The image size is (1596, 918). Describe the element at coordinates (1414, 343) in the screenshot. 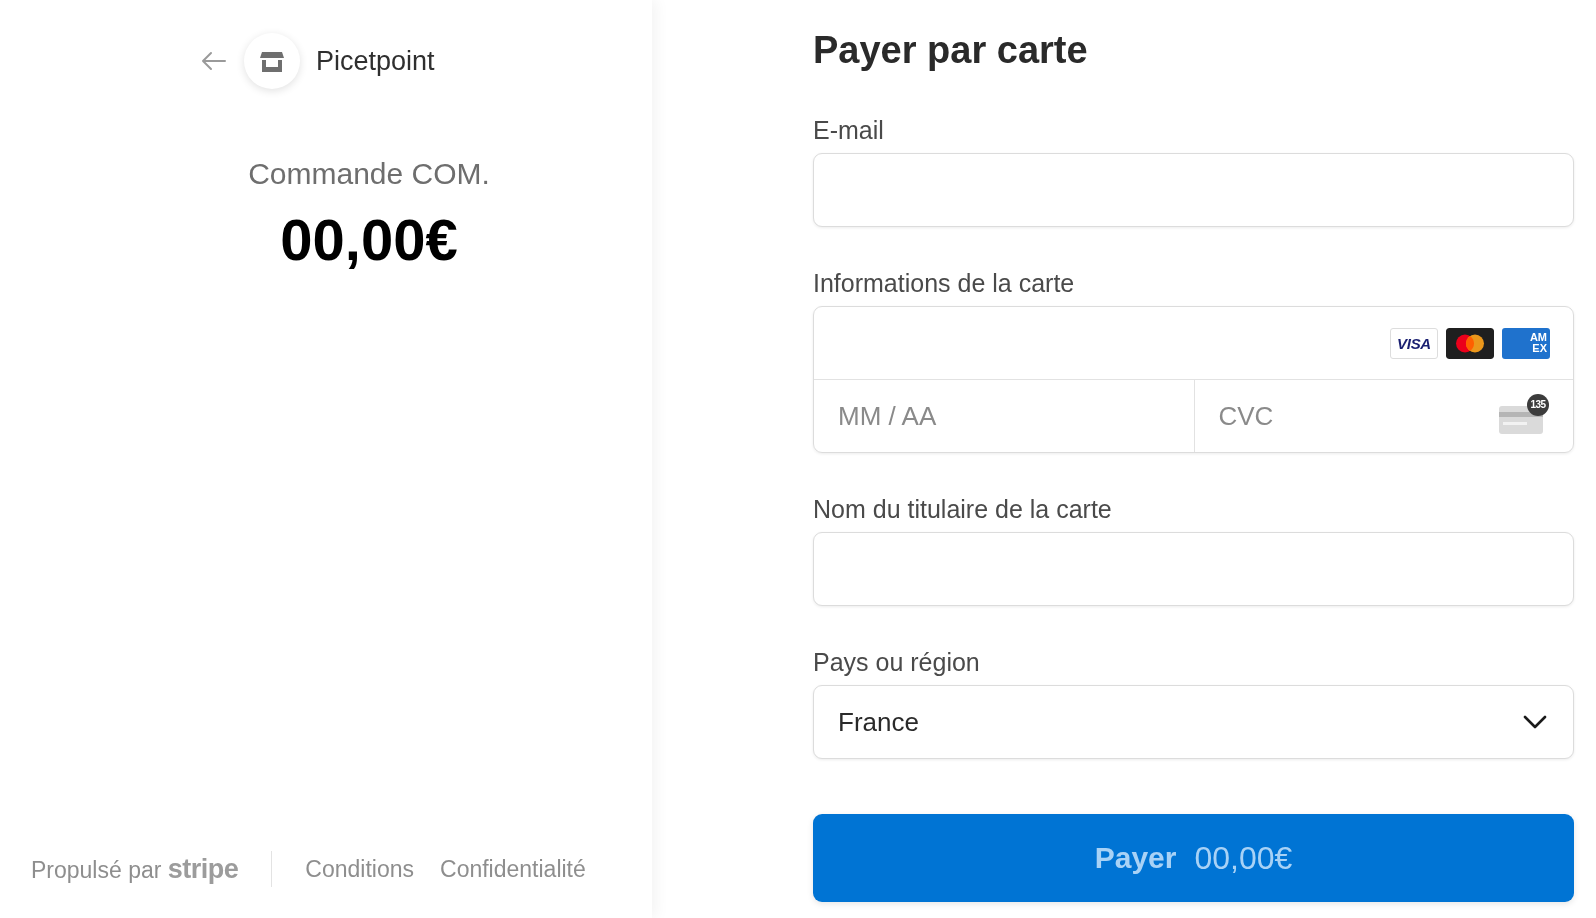

I see `visa-logo: VISA` at that location.